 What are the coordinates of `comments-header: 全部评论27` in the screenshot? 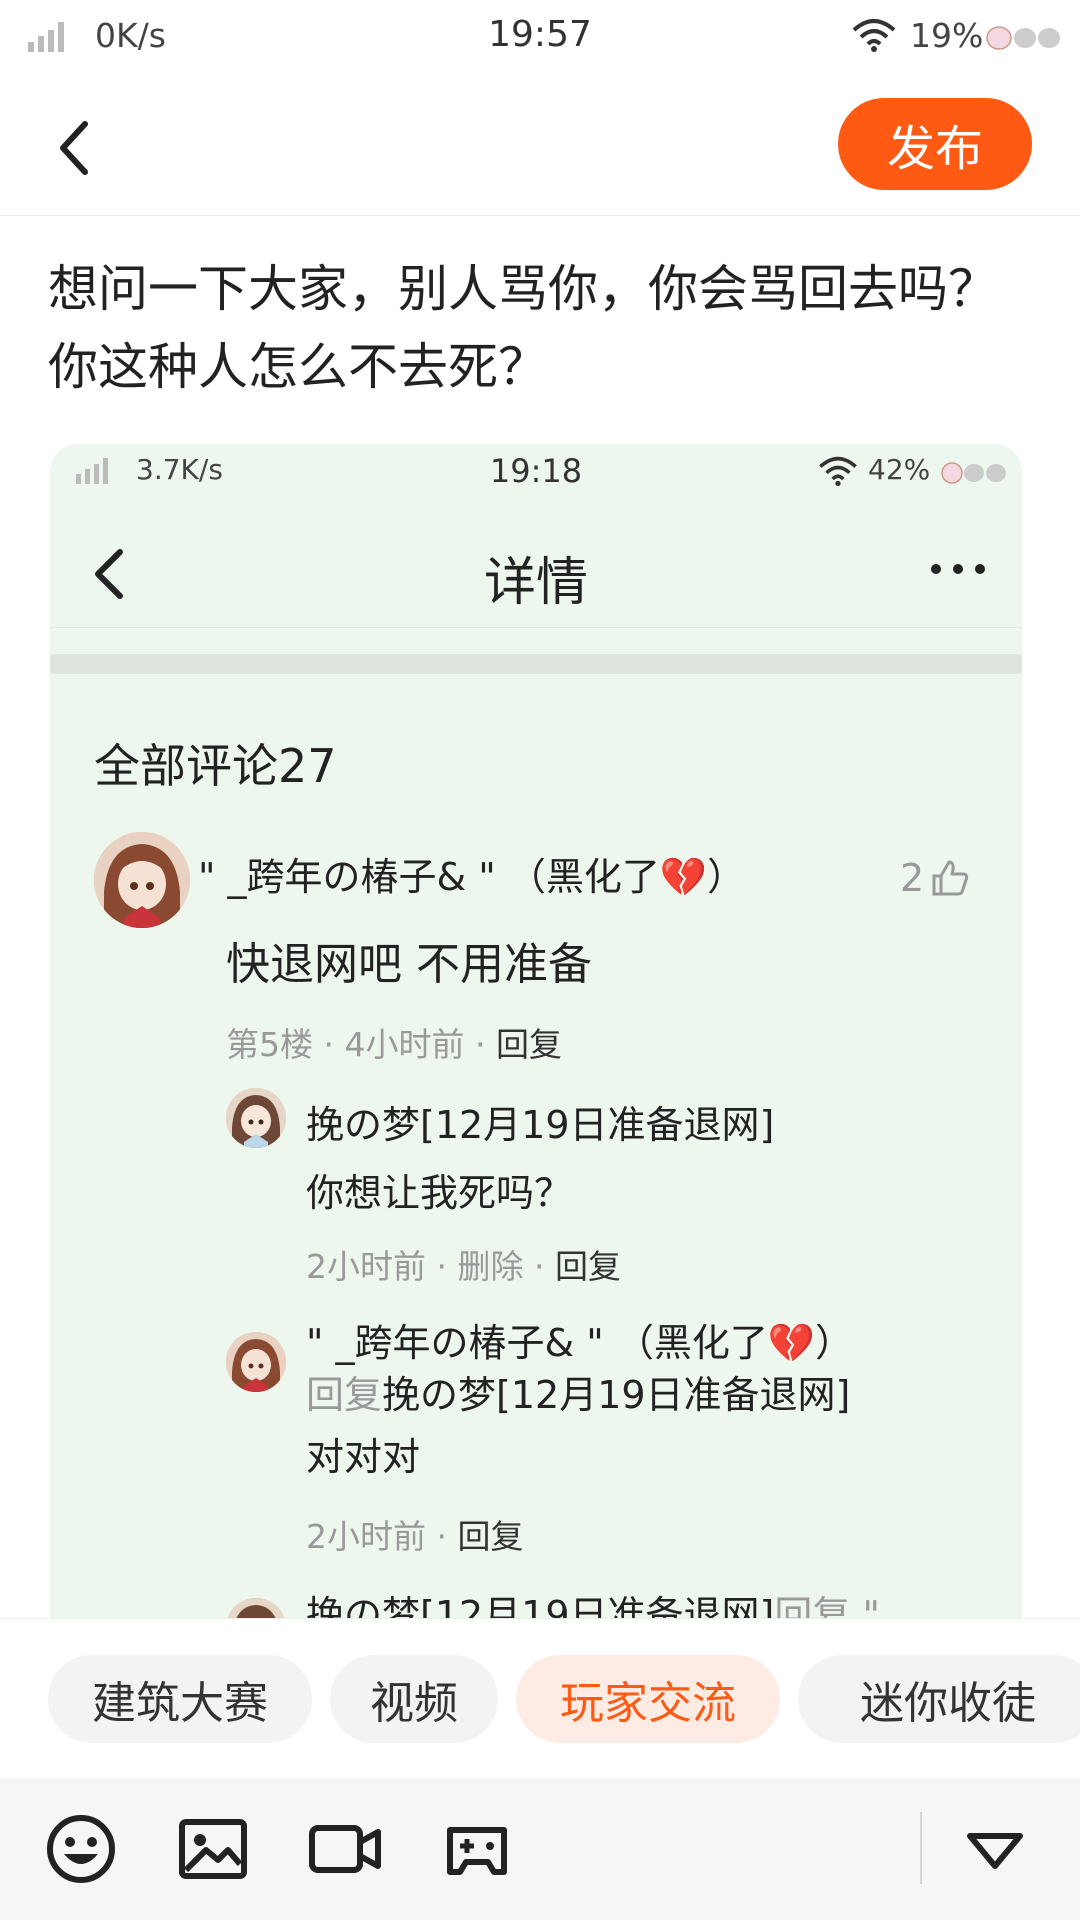 It's located at (215, 766).